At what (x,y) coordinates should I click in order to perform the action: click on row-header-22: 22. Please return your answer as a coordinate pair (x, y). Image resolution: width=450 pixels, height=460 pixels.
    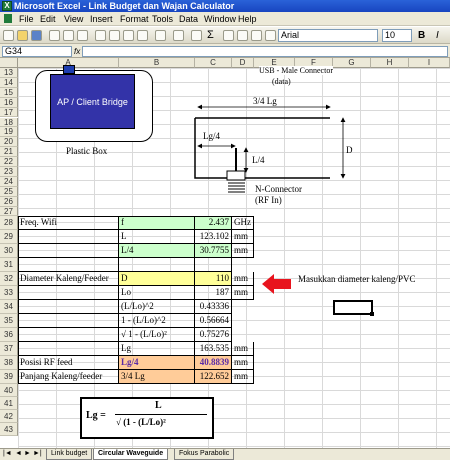
    Looking at the image, I should click on (9, 162).